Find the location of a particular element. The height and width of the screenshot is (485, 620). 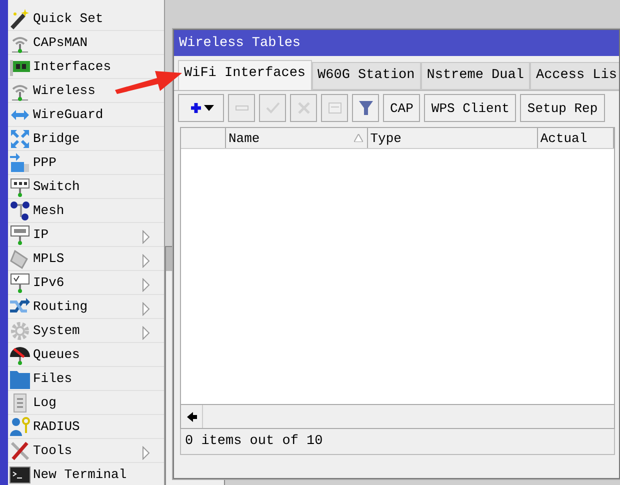

toolbar-button: CAP is located at coordinates (401, 108).